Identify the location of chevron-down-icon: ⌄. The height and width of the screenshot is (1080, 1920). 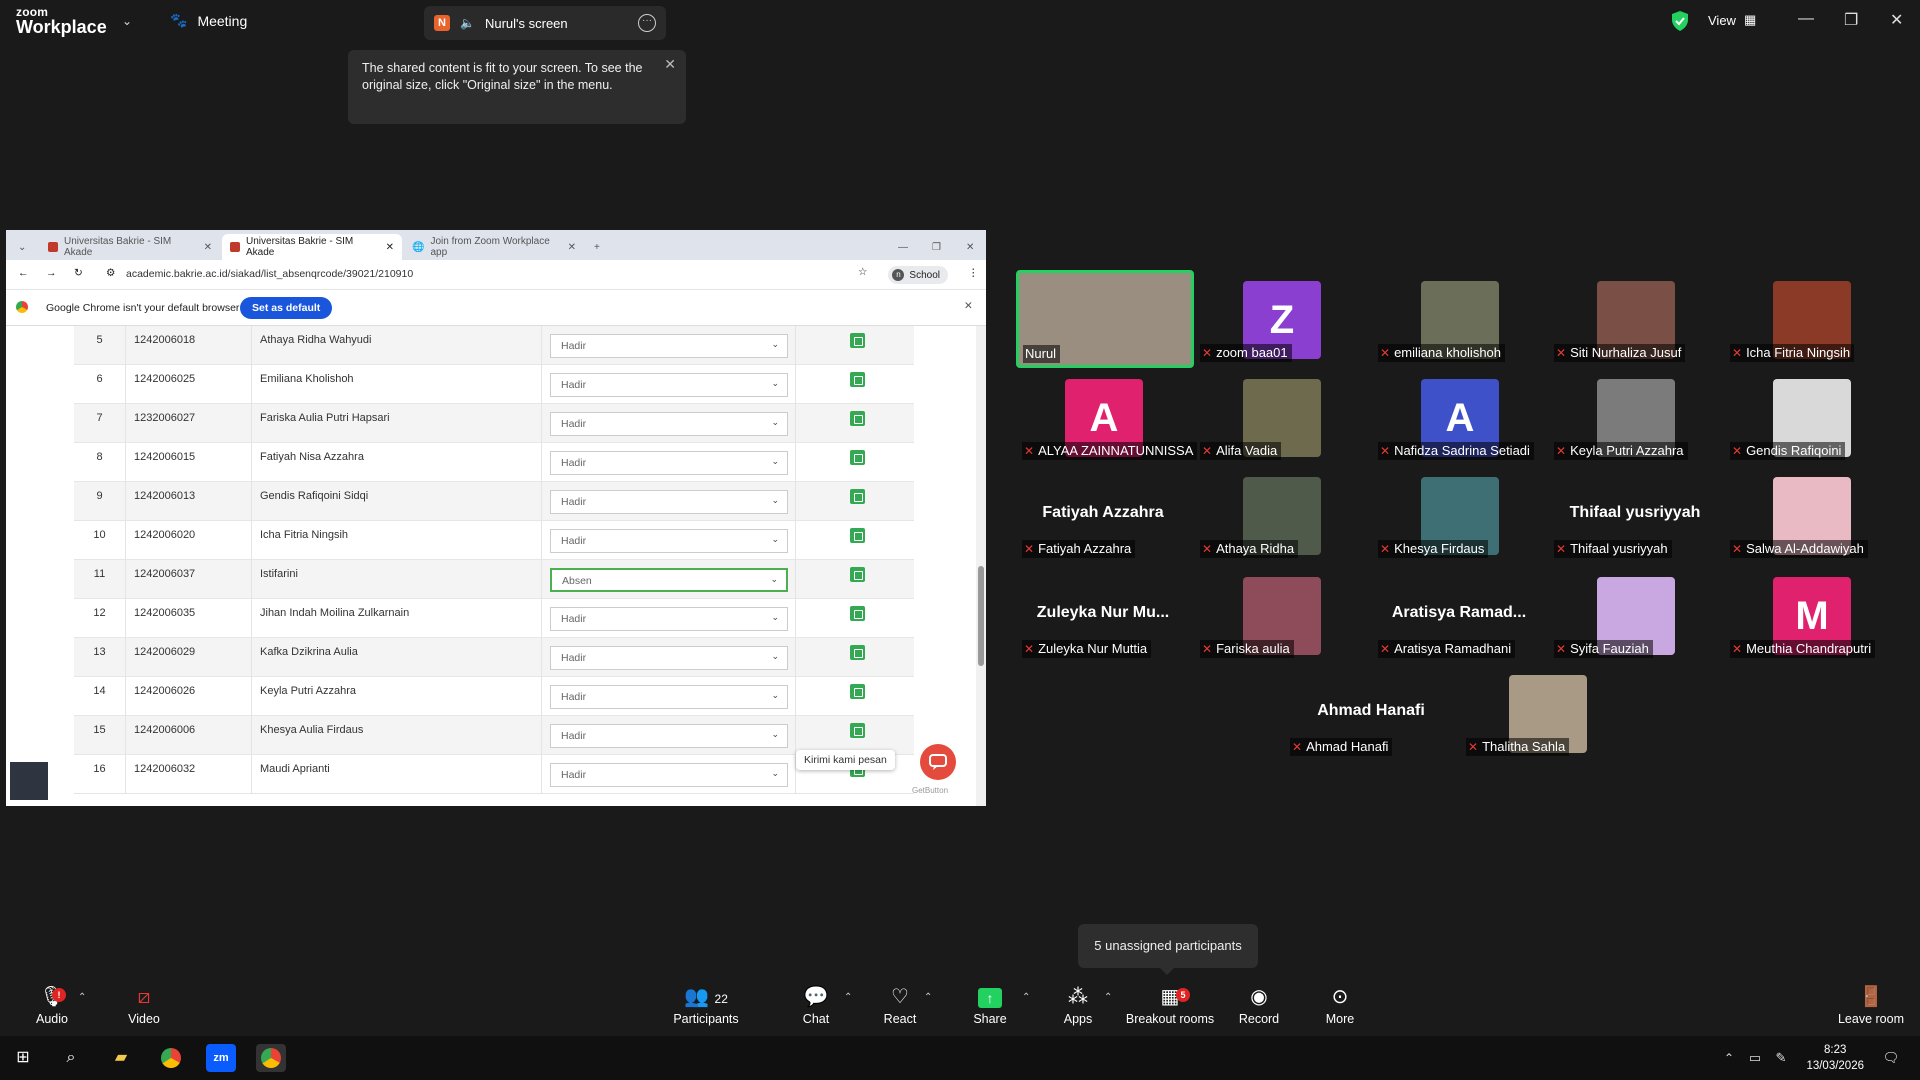
(127, 21).